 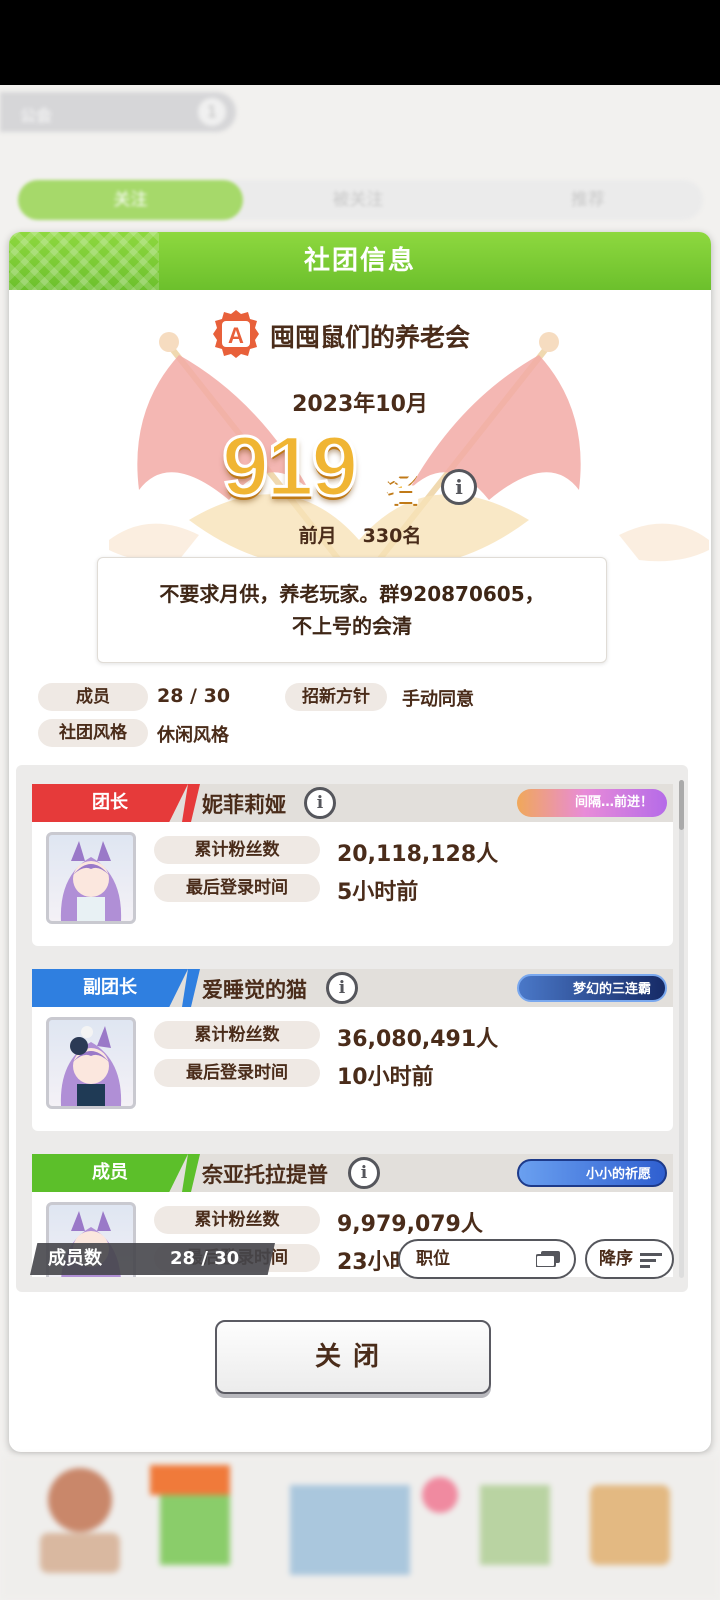 I want to click on member-name: 奈亚托拉提普, so click(x=265, y=1175).